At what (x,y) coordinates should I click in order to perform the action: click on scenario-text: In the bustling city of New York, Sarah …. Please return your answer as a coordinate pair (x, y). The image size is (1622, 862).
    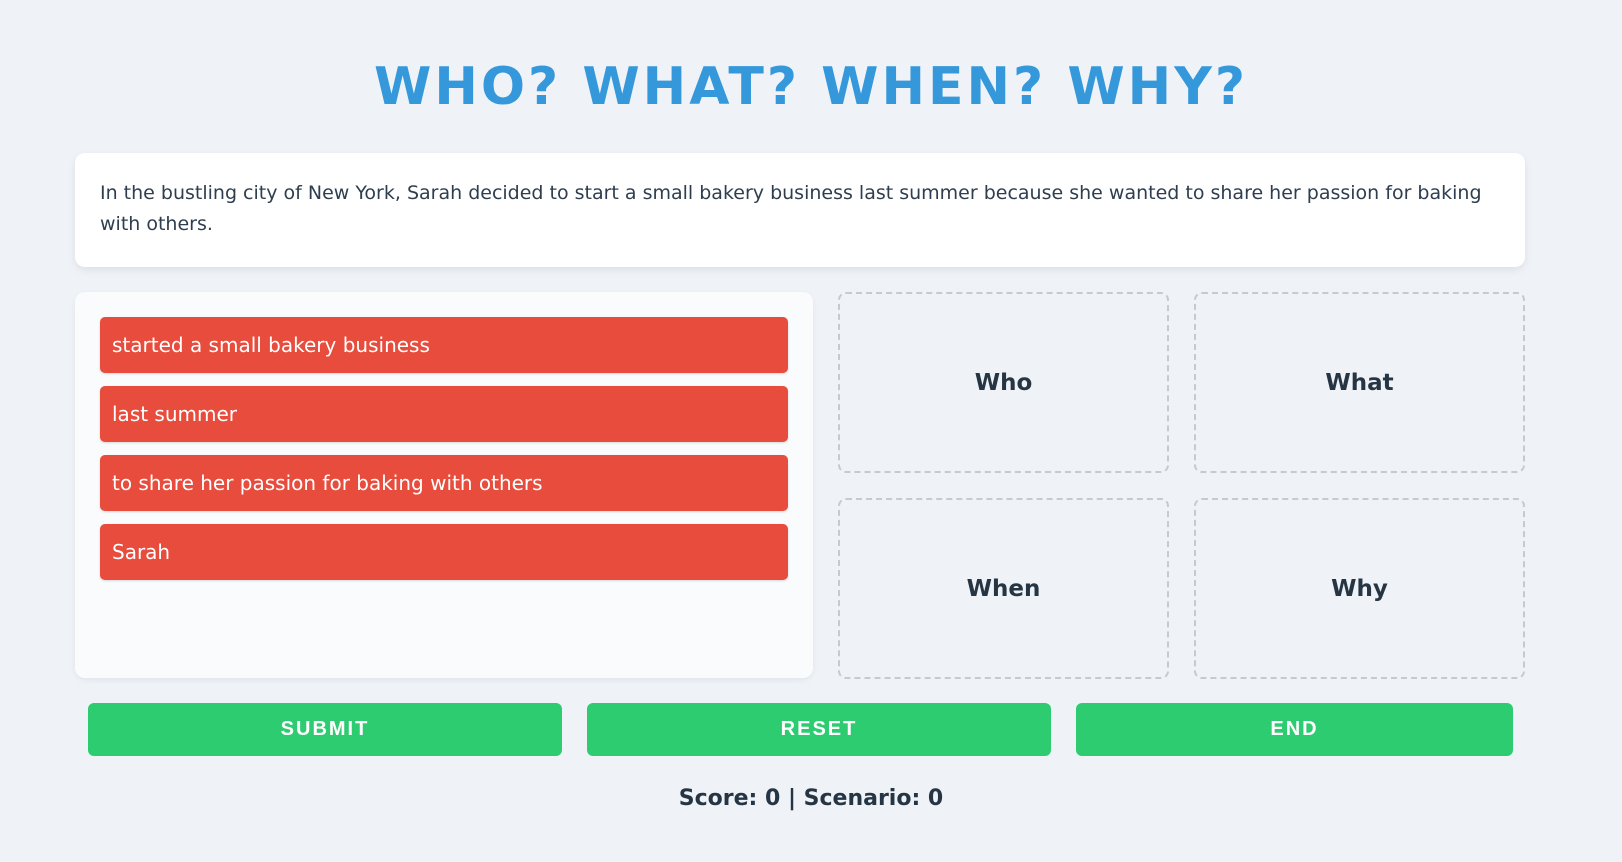
    Looking at the image, I should click on (791, 208).